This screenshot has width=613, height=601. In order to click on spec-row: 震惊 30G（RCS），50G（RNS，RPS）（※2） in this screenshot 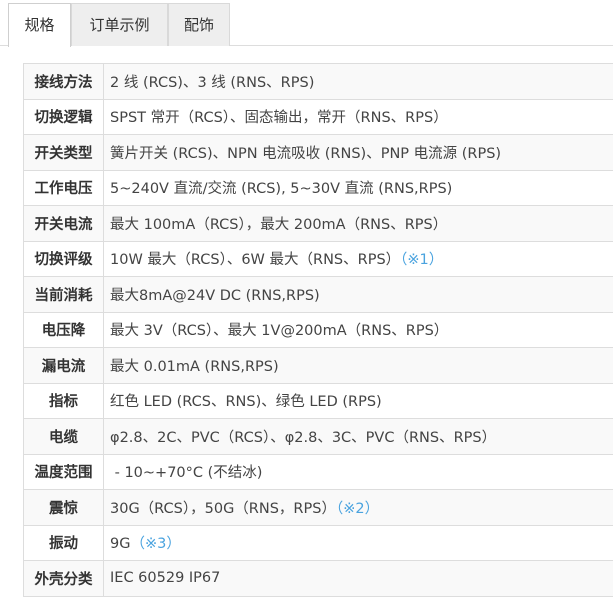, I will do `click(318, 507)`.